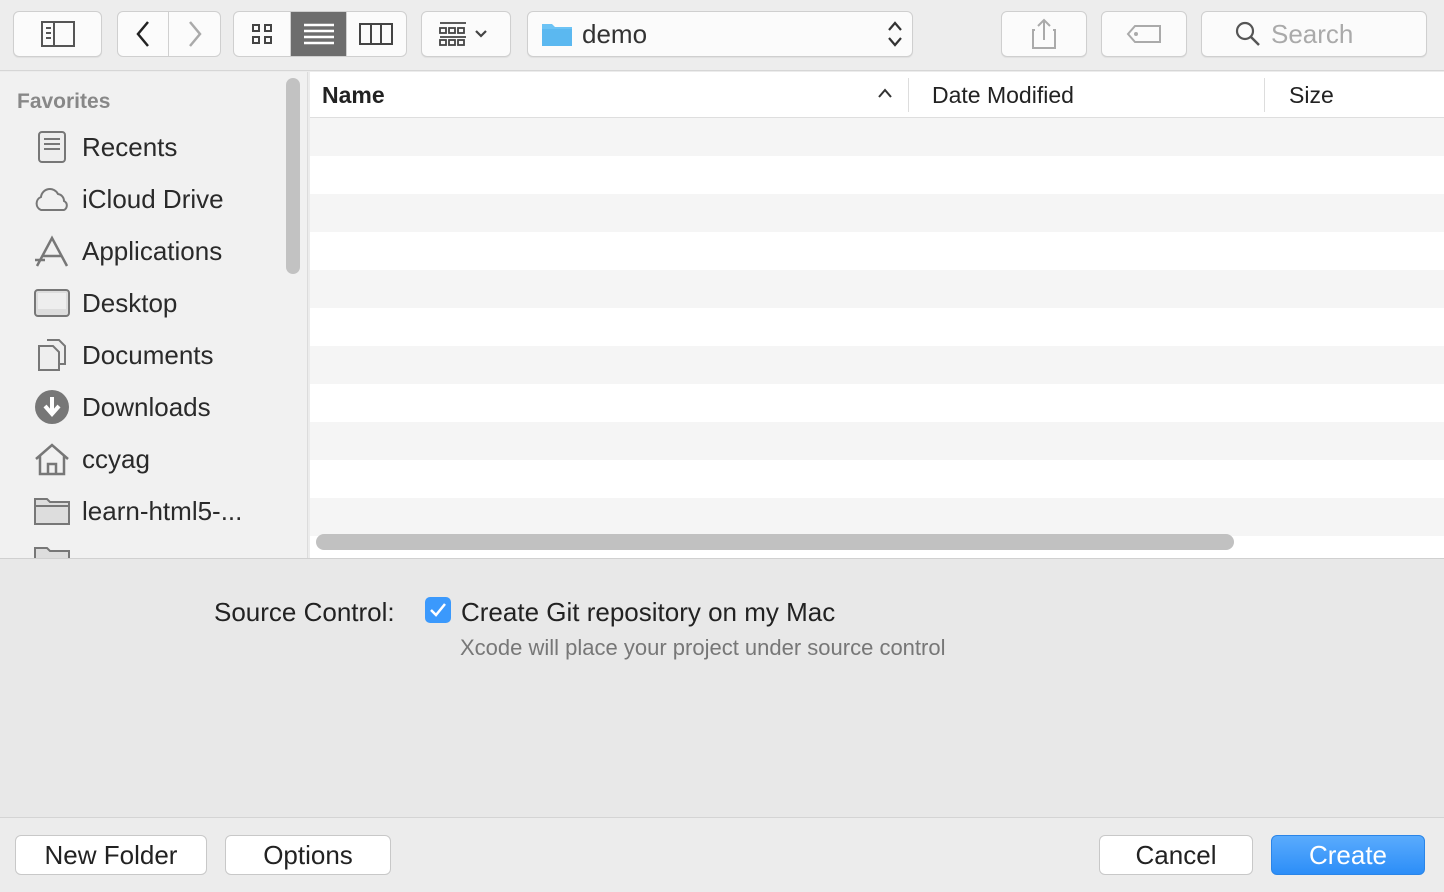 This screenshot has height=892, width=1444. I want to click on tag-icon, so click(1143, 34).